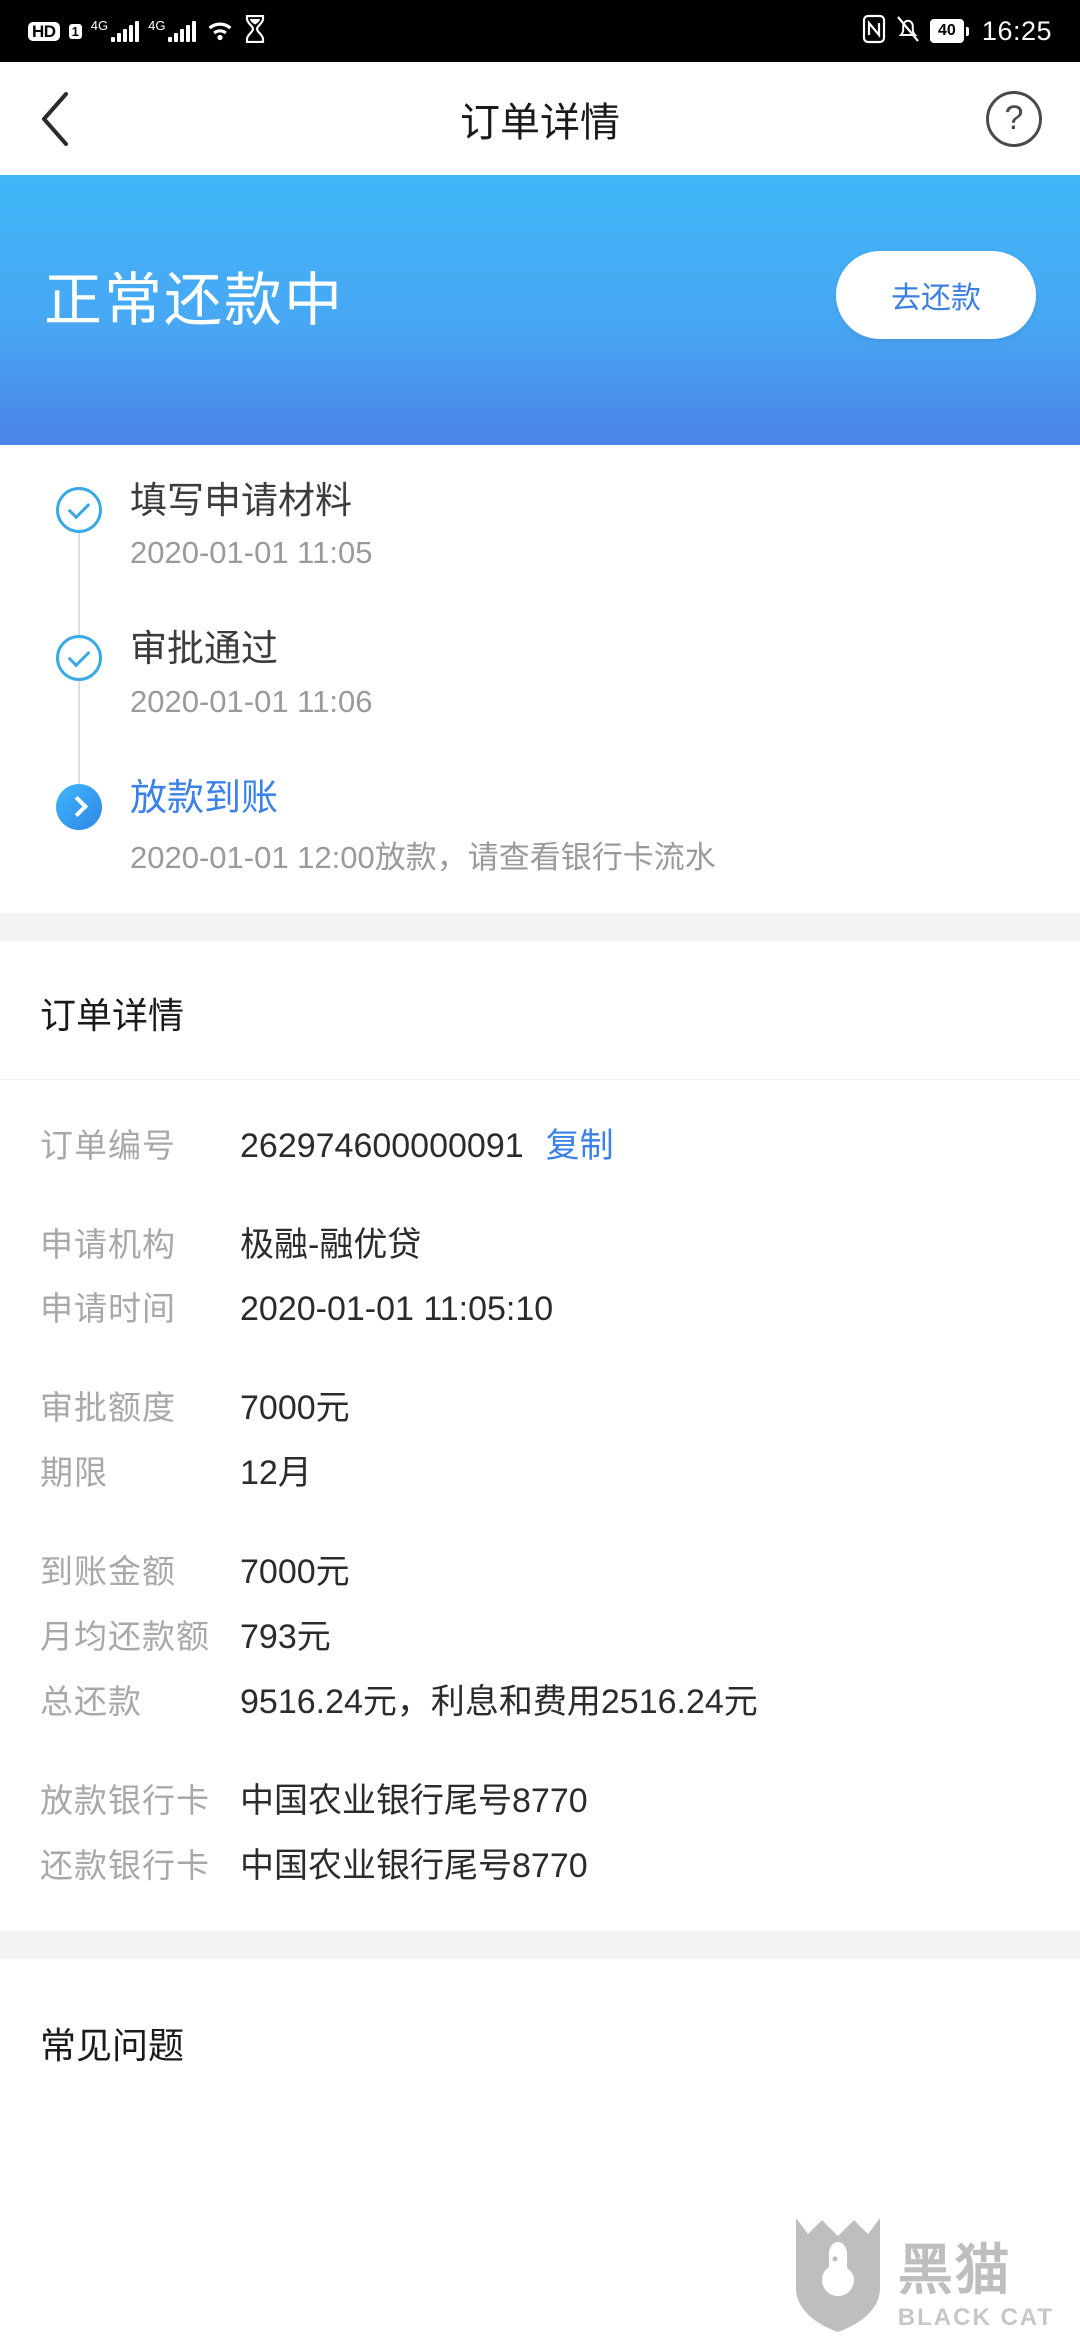  What do you see at coordinates (382, 1146) in the screenshot?
I see `detail-value: 262974600000091` at bounding box center [382, 1146].